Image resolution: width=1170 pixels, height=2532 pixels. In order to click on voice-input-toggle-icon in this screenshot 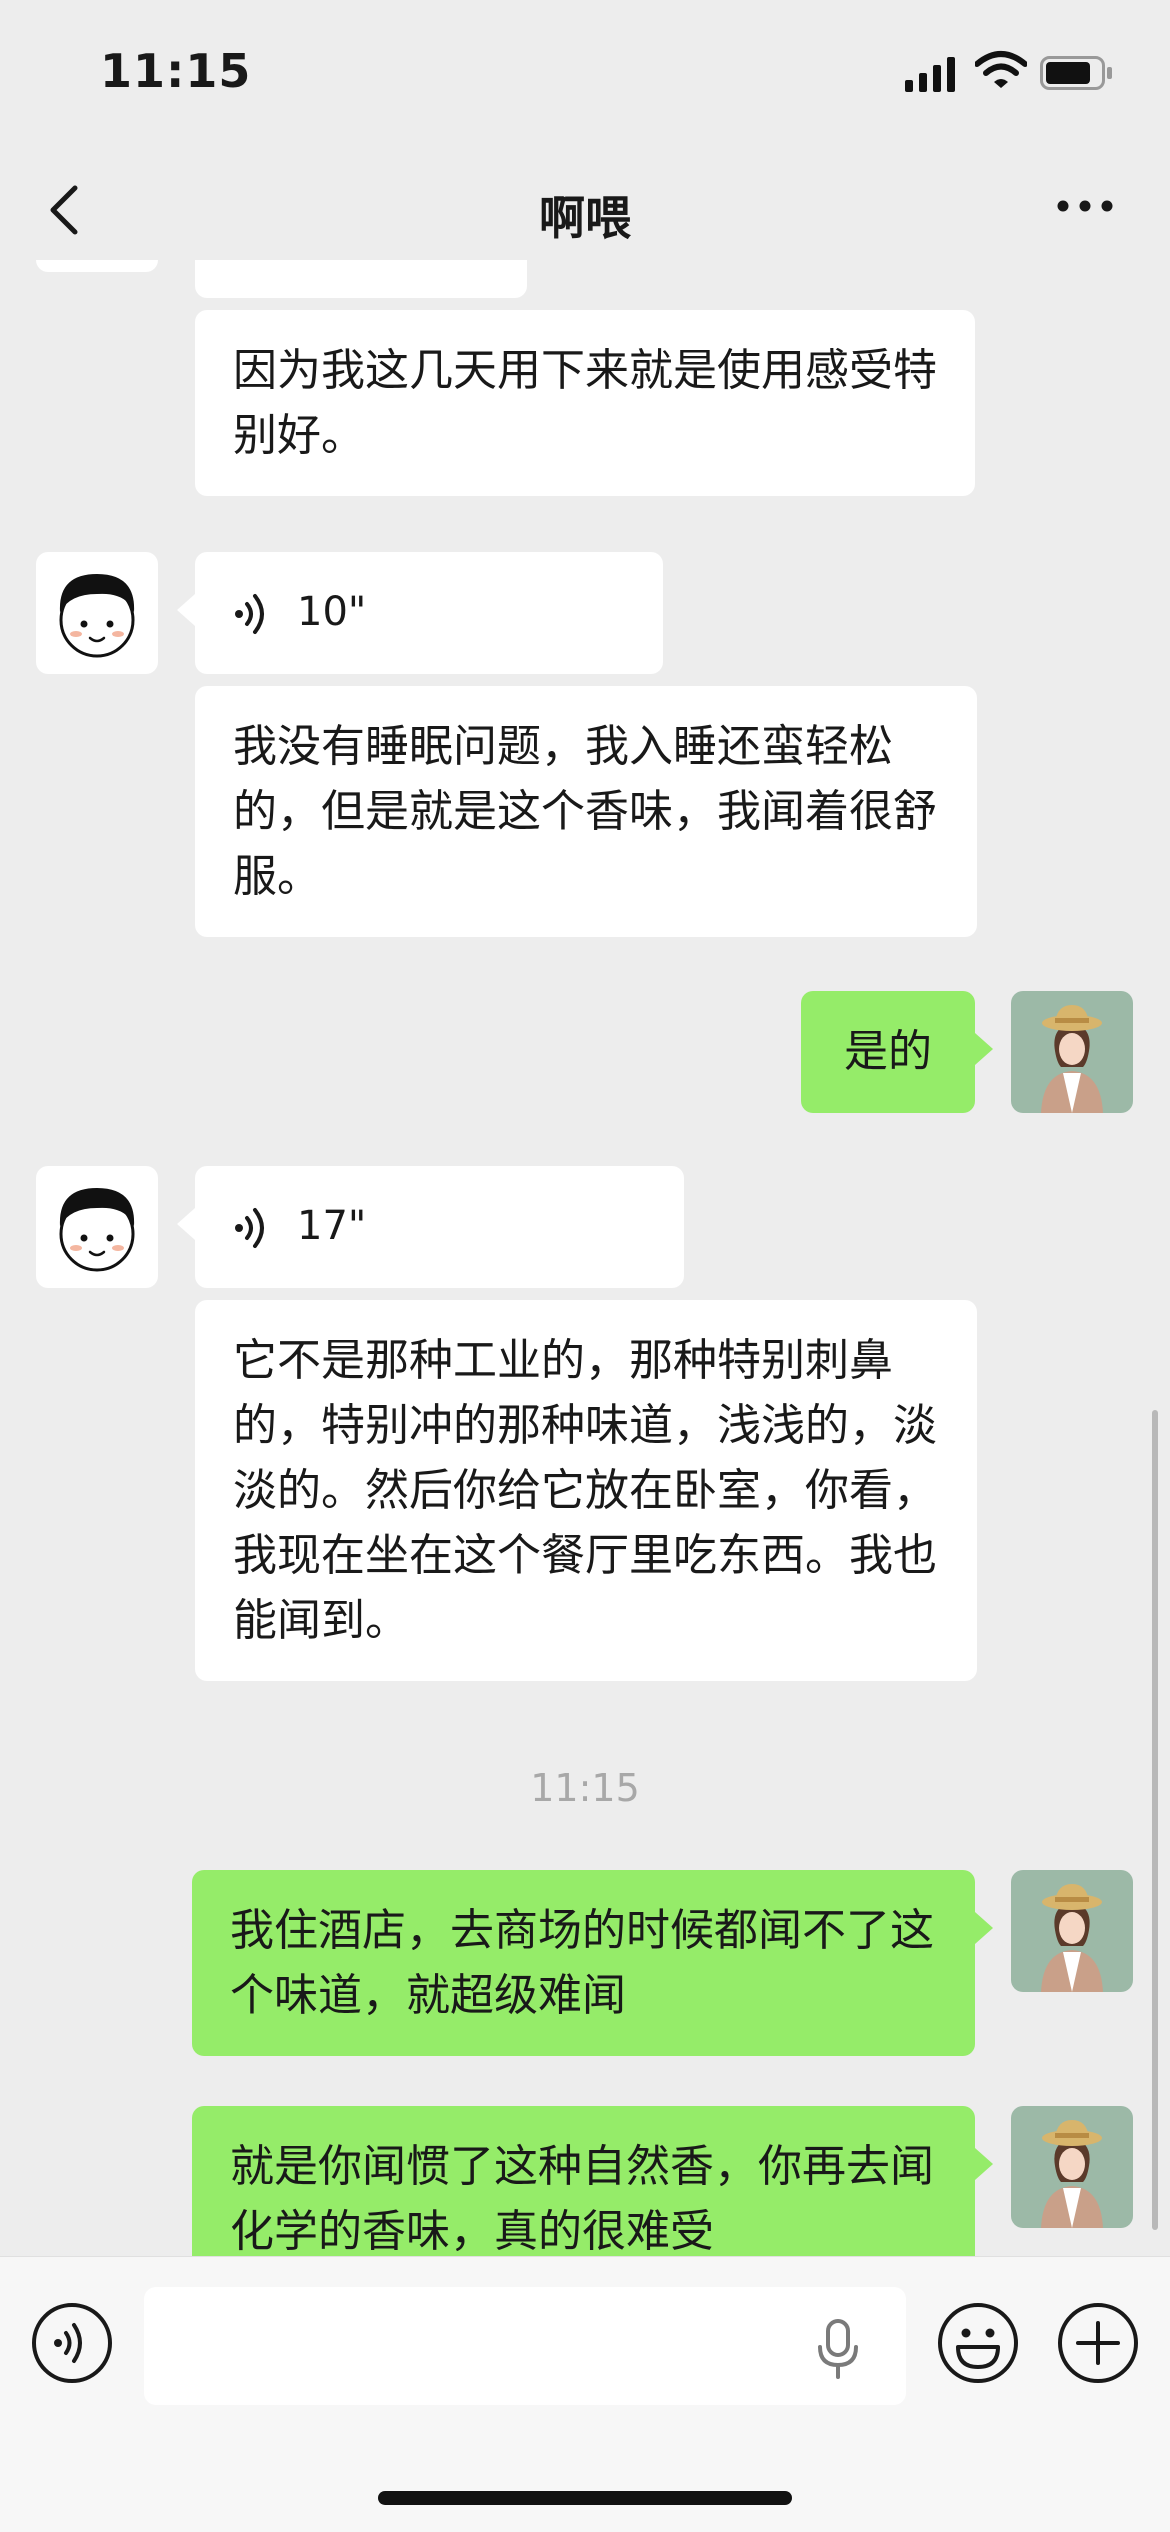, I will do `click(72, 2343)`.